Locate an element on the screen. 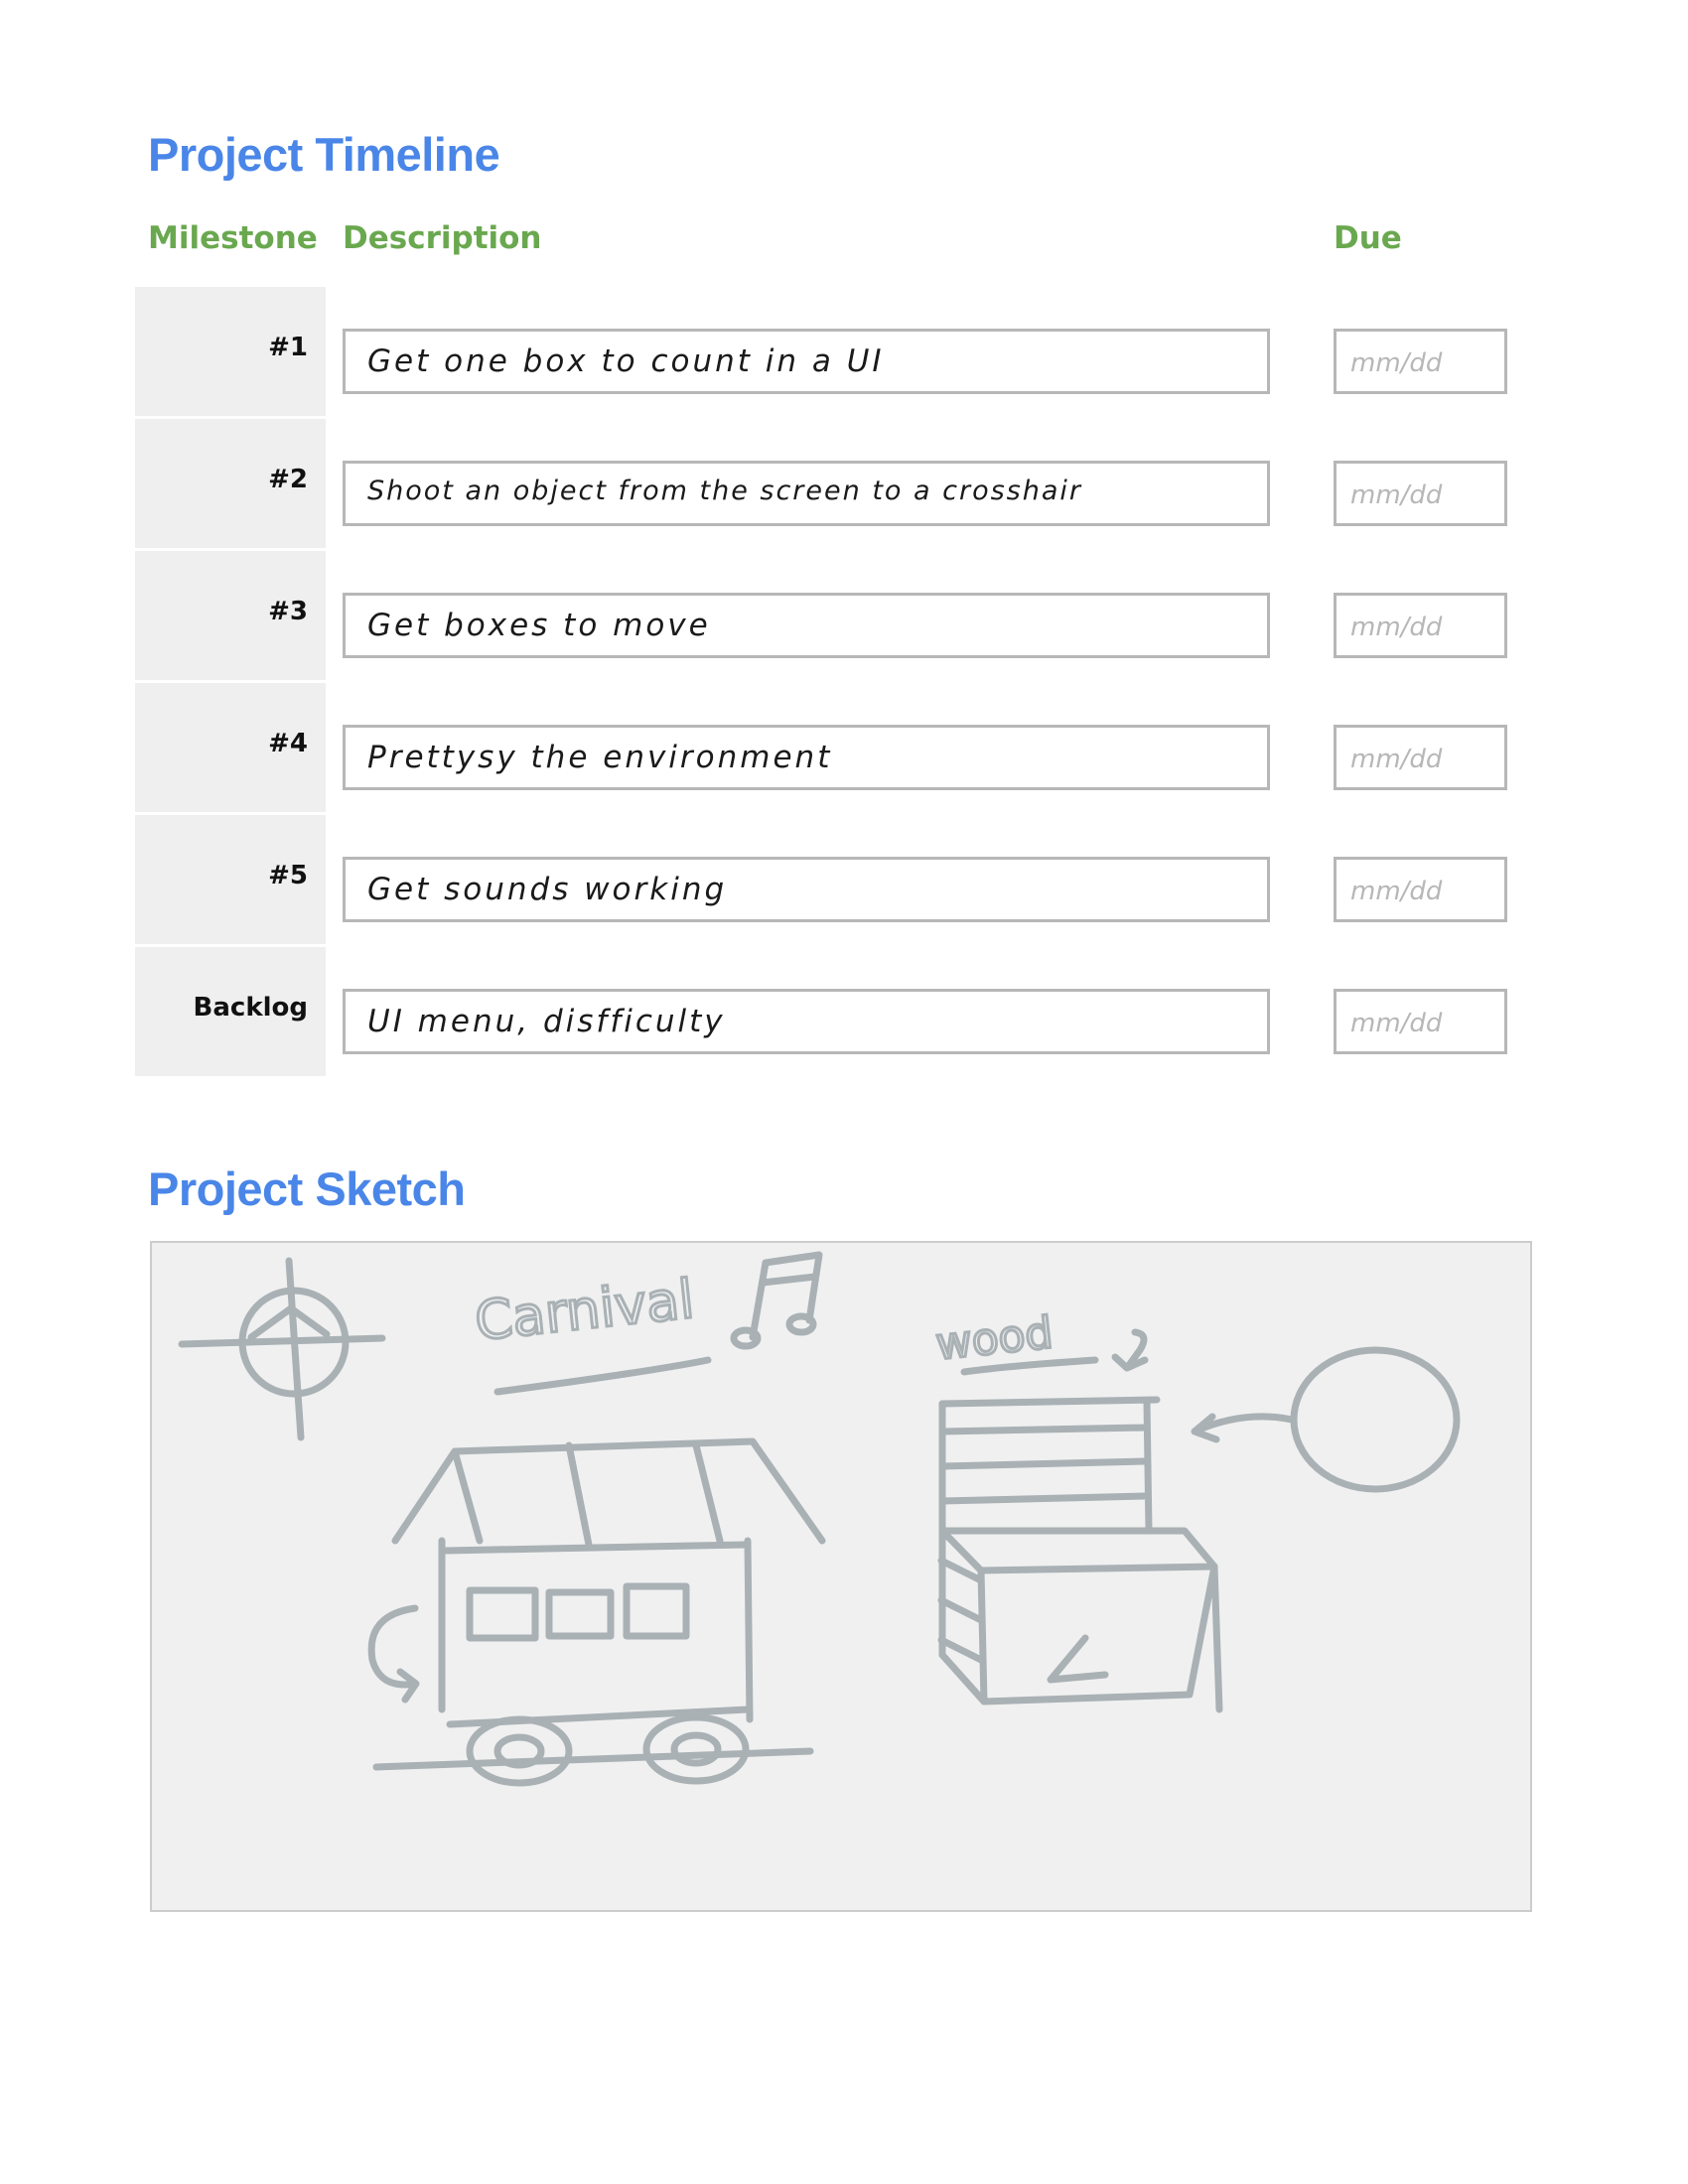 This screenshot has height=2184, width=1688. ball-drawing is located at coordinates (1326, 1419).